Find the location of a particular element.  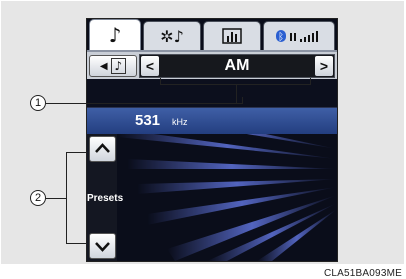

tab-audio: ♪ is located at coordinates (115, 34).